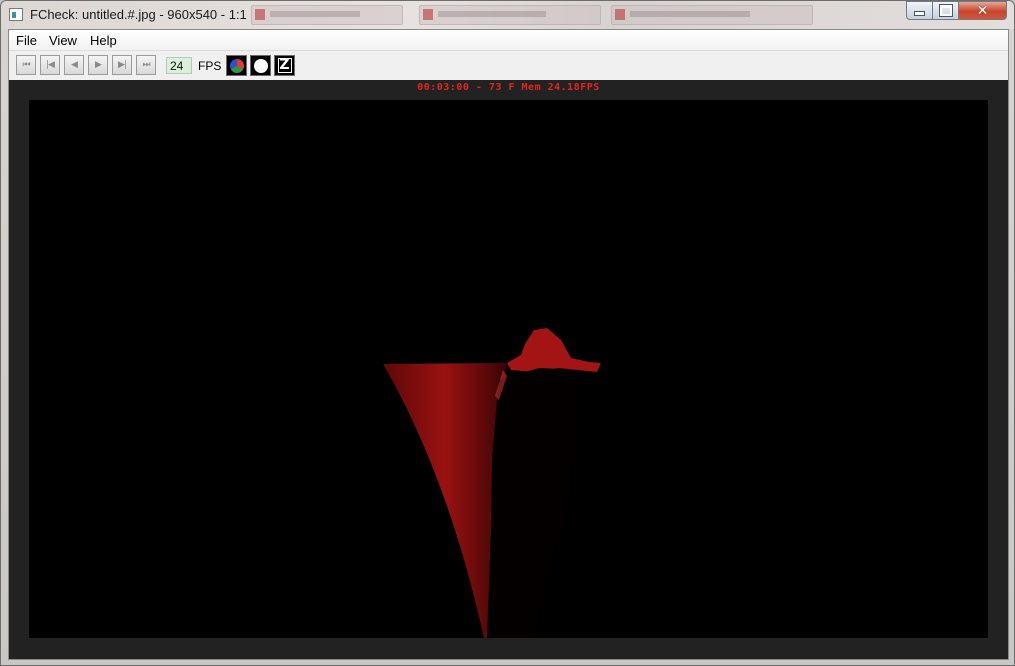 Image resolution: width=1015 pixels, height=666 pixels. I want to click on rgb-channels-icon, so click(236, 65).